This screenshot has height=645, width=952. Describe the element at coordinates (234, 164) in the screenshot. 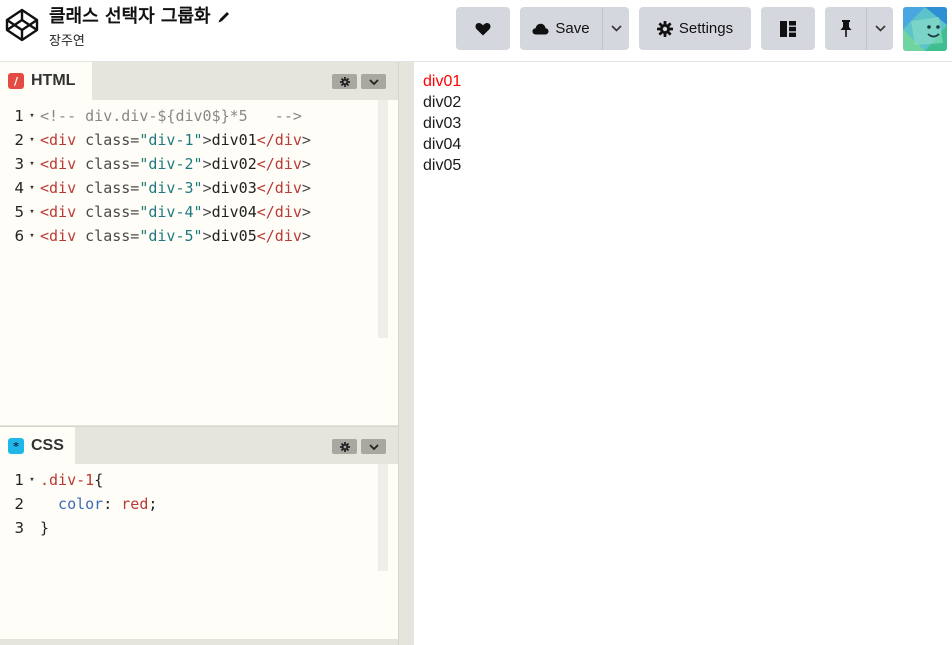

I see `code-token: div02` at that location.